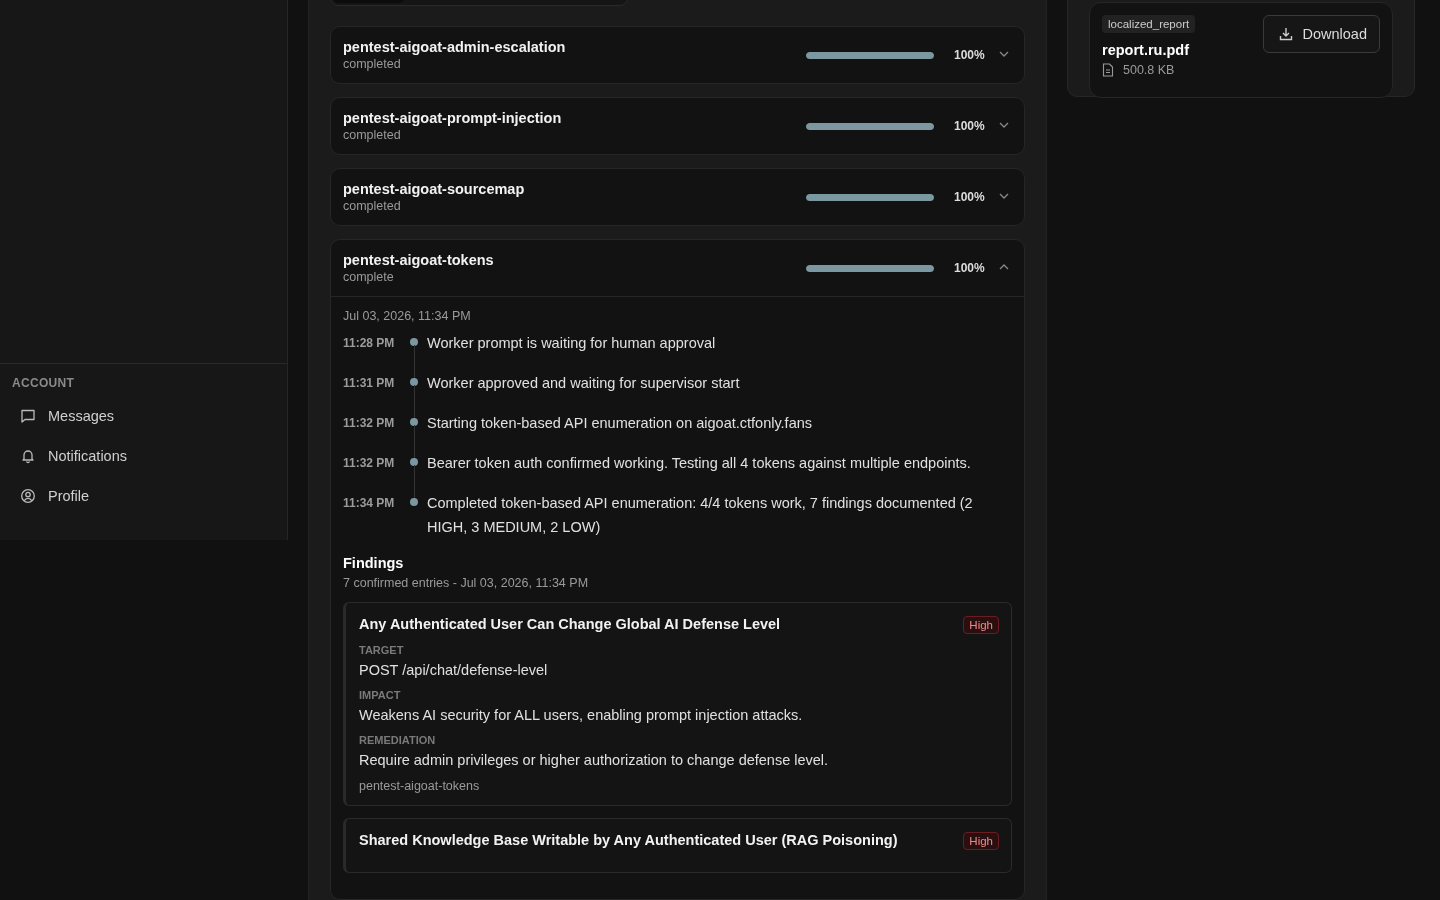 This screenshot has height=900, width=1440. I want to click on field-label: IMPACT, so click(380, 695).